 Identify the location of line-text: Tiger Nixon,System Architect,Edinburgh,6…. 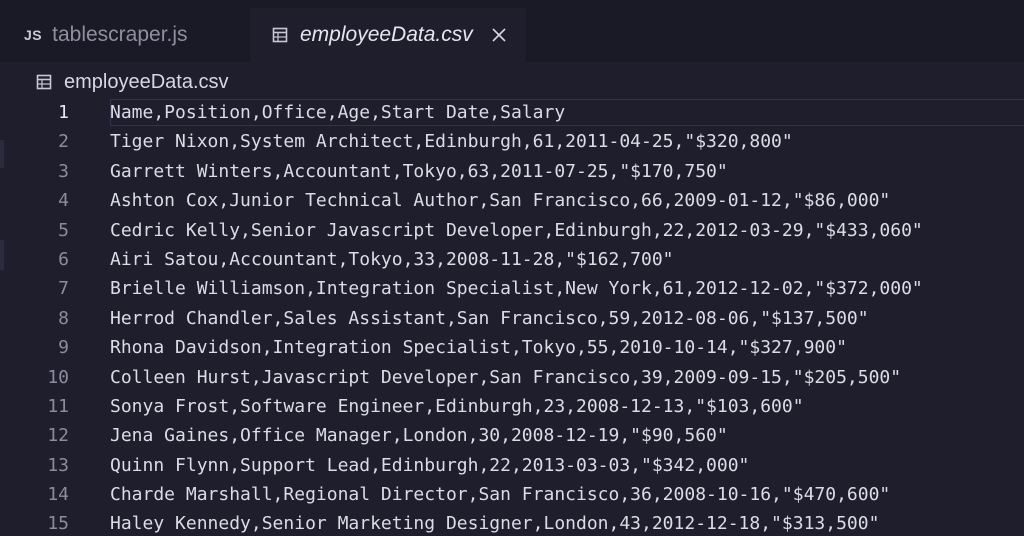
(451, 141).